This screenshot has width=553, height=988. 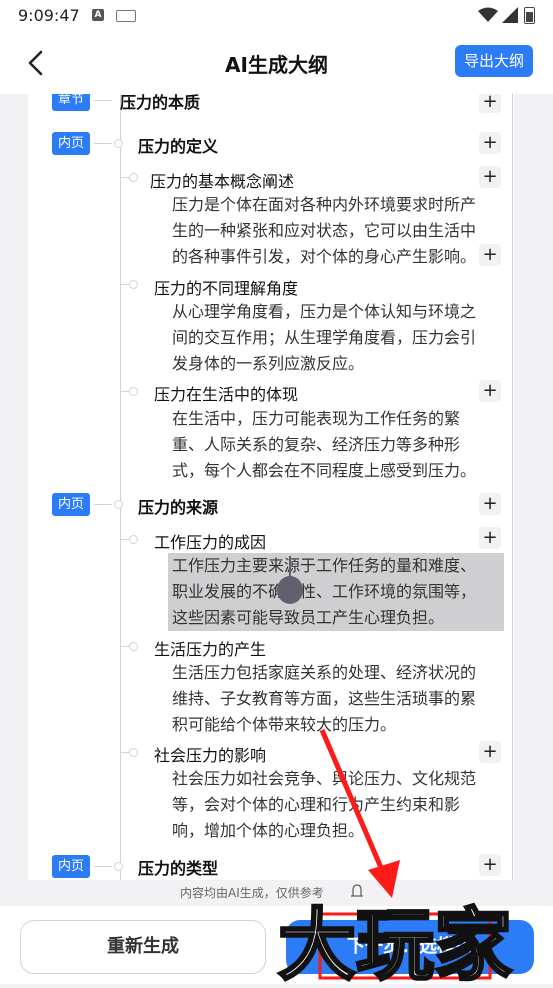 I want to click on status-bar: 9:09:47 A, so click(x=276, y=16).